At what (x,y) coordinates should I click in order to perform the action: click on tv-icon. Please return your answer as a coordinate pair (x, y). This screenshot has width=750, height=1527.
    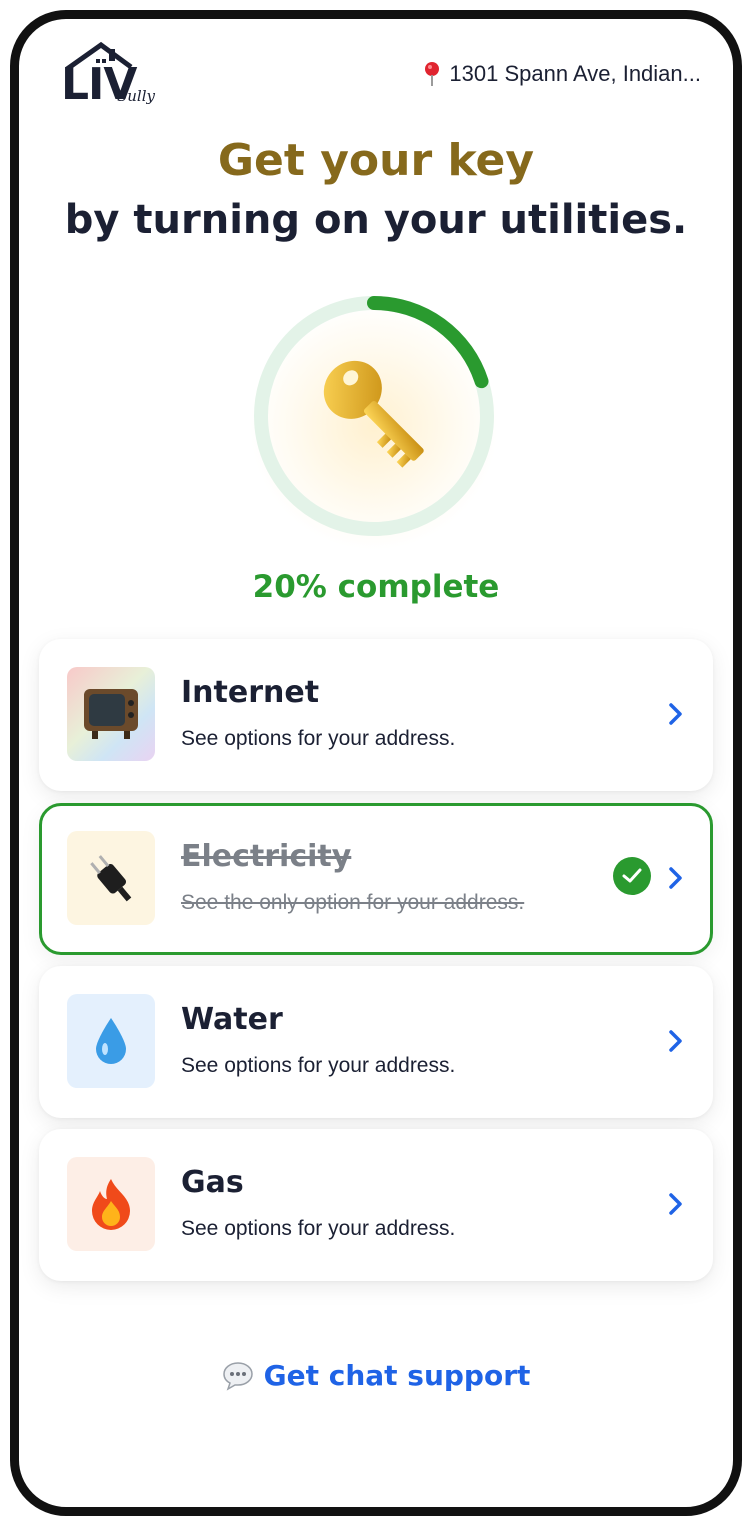
    Looking at the image, I should click on (111, 714).